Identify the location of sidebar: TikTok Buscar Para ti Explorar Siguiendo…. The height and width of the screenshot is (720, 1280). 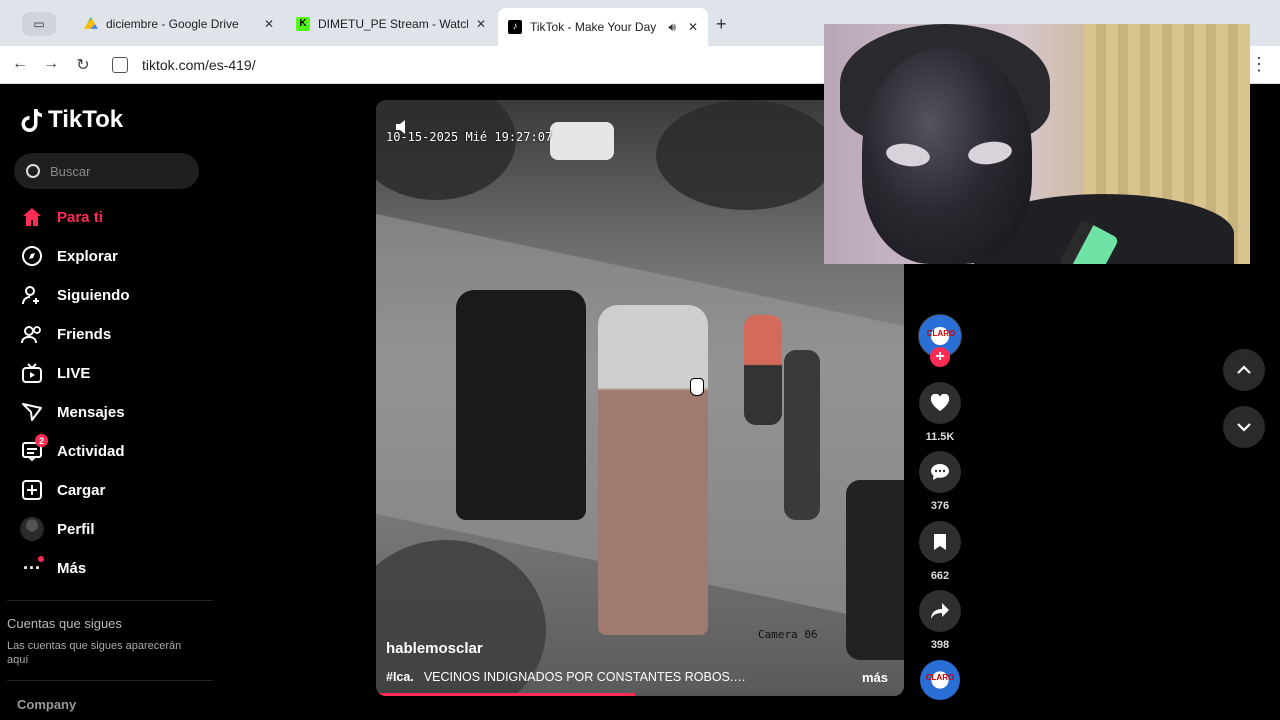
(107, 402).